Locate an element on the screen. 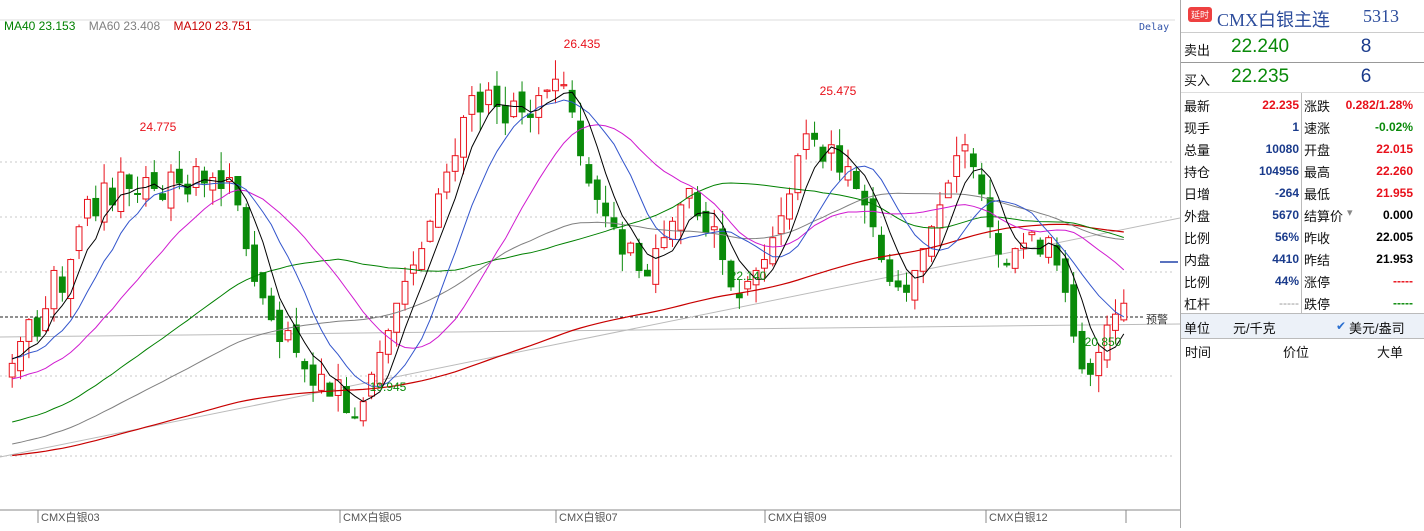  quote-row: 内盘 4410 昨结 21.953 is located at coordinates (1302, 258).